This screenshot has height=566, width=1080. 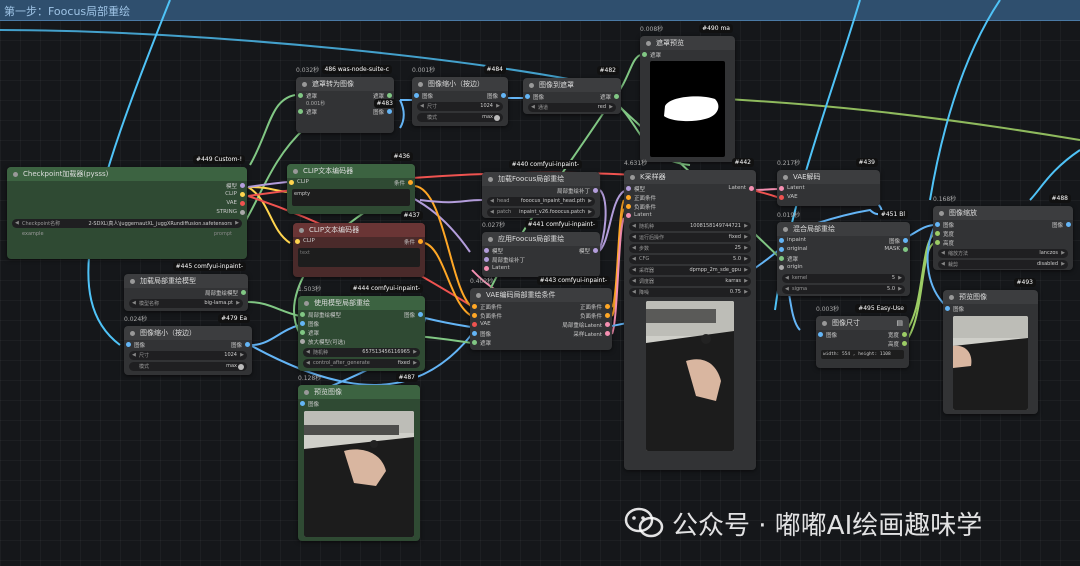 What do you see at coordinates (1003, 213) in the screenshot?
I see `node-header: 图像缩放` at bounding box center [1003, 213].